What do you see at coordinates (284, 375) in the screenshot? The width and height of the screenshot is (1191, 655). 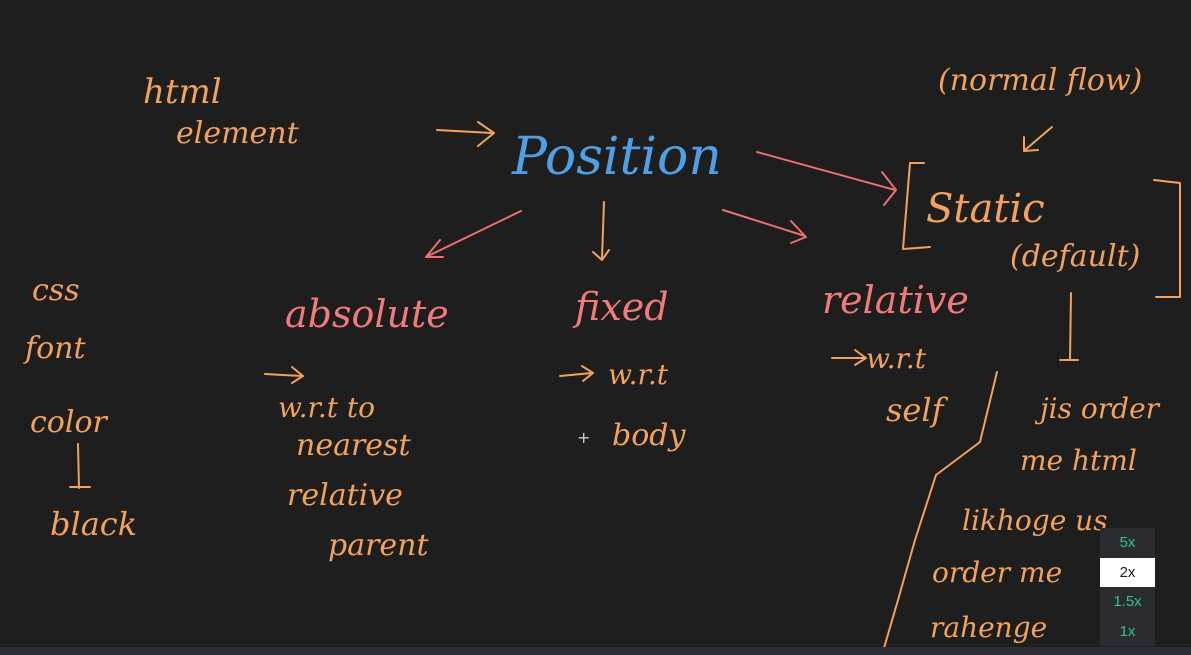 I see `absolute-arrow` at bounding box center [284, 375].